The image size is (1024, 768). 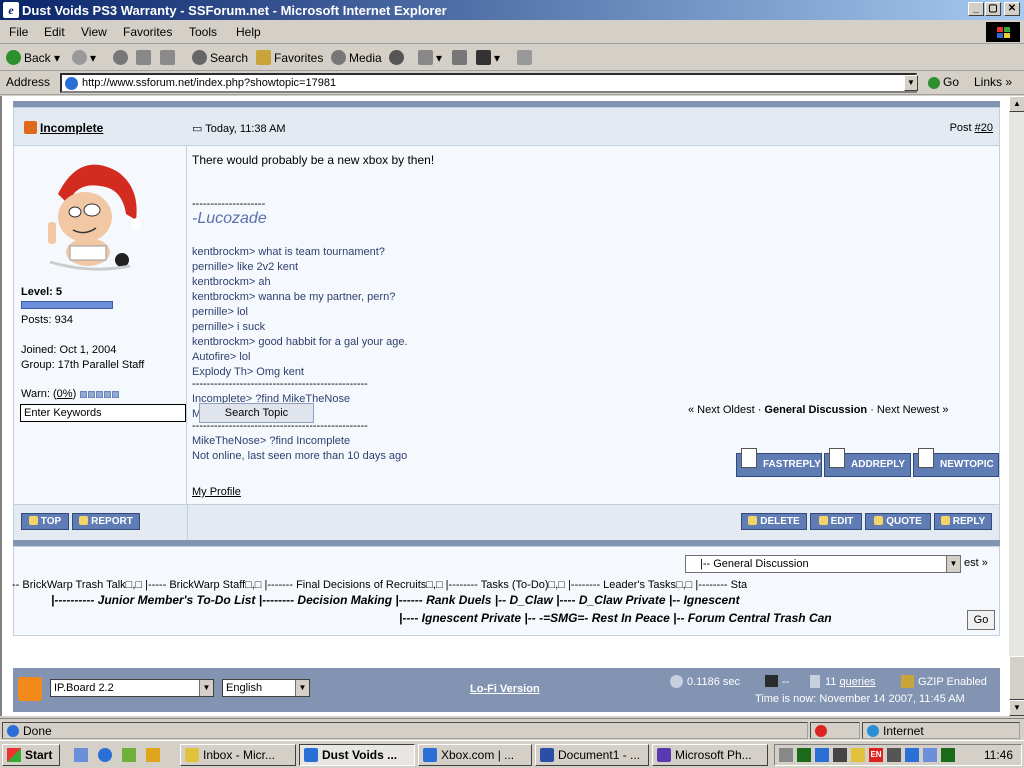 I want to click on chat-line: Explody Th> Omg kent, so click(x=248, y=372).